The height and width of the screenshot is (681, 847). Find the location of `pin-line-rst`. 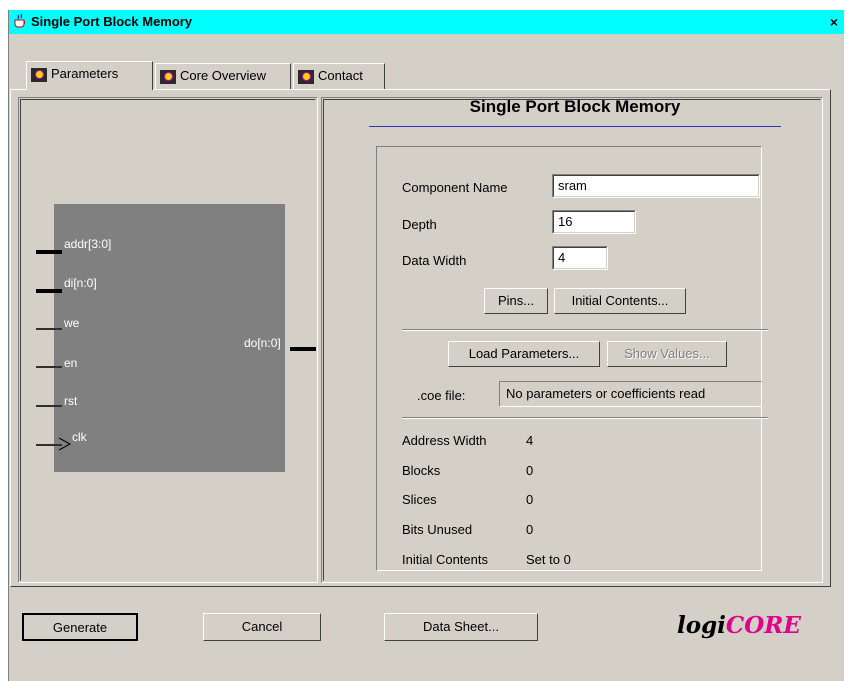

pin-line-rst is located at coordinates (49, 406).